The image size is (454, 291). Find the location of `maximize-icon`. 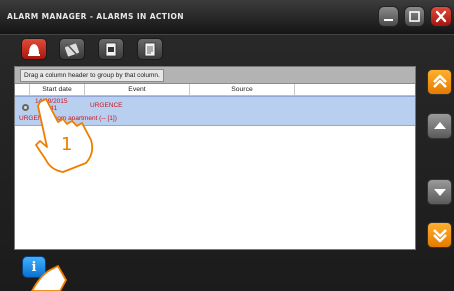

maximize-icon is located at coordinates (414, 16).